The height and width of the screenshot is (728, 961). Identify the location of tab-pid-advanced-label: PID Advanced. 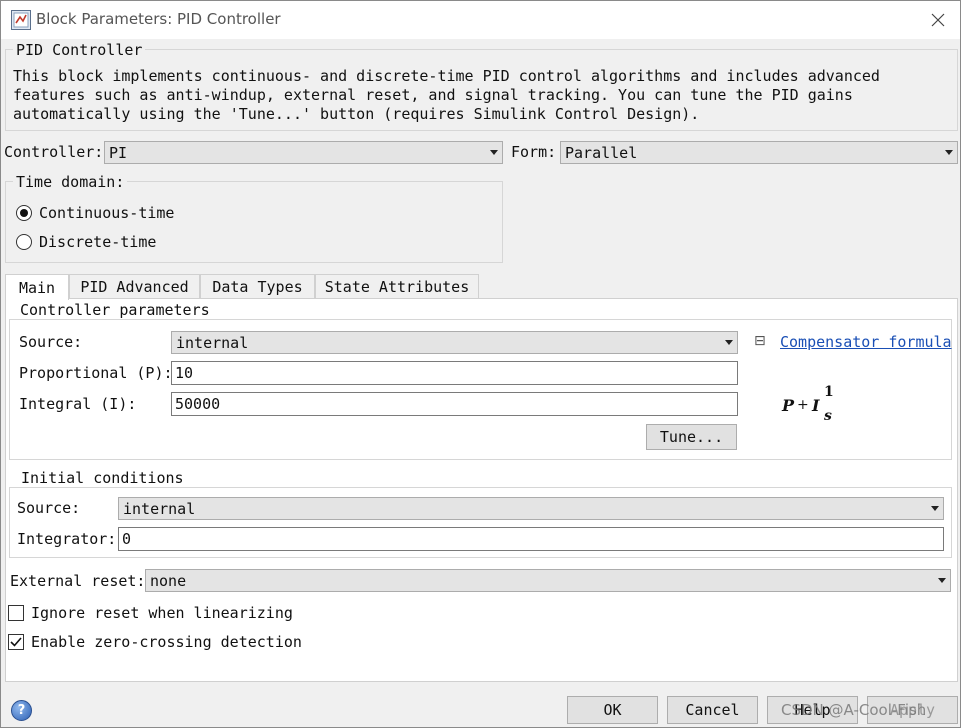
(134, 287).